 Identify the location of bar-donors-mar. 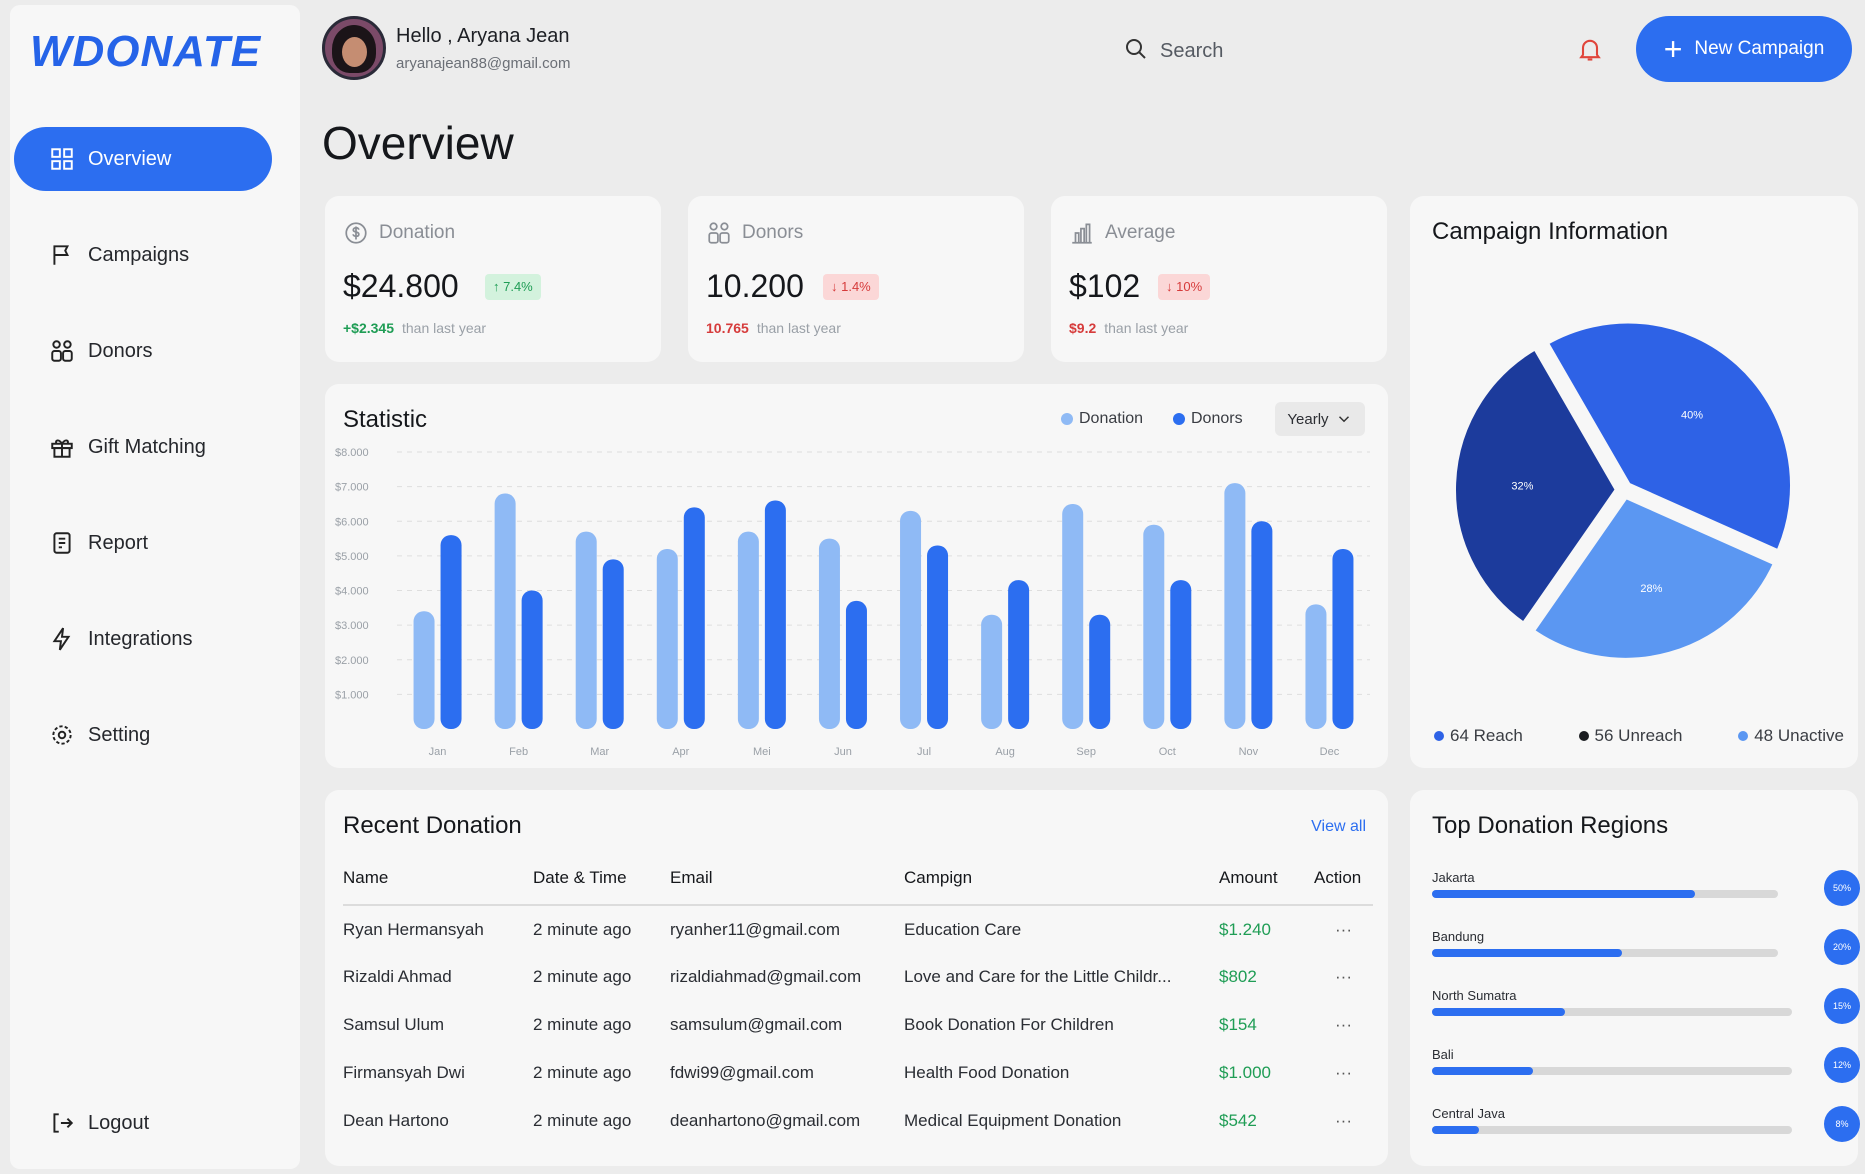
(613, 644).